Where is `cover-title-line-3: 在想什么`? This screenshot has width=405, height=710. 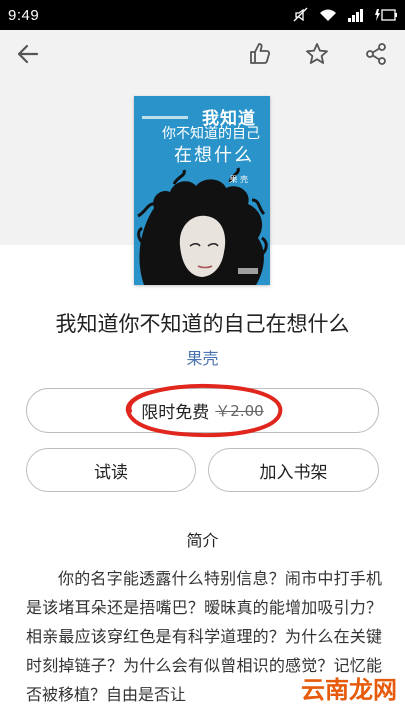 cover-title-line-3: 在想什么 is located at coordinates (214, 155).